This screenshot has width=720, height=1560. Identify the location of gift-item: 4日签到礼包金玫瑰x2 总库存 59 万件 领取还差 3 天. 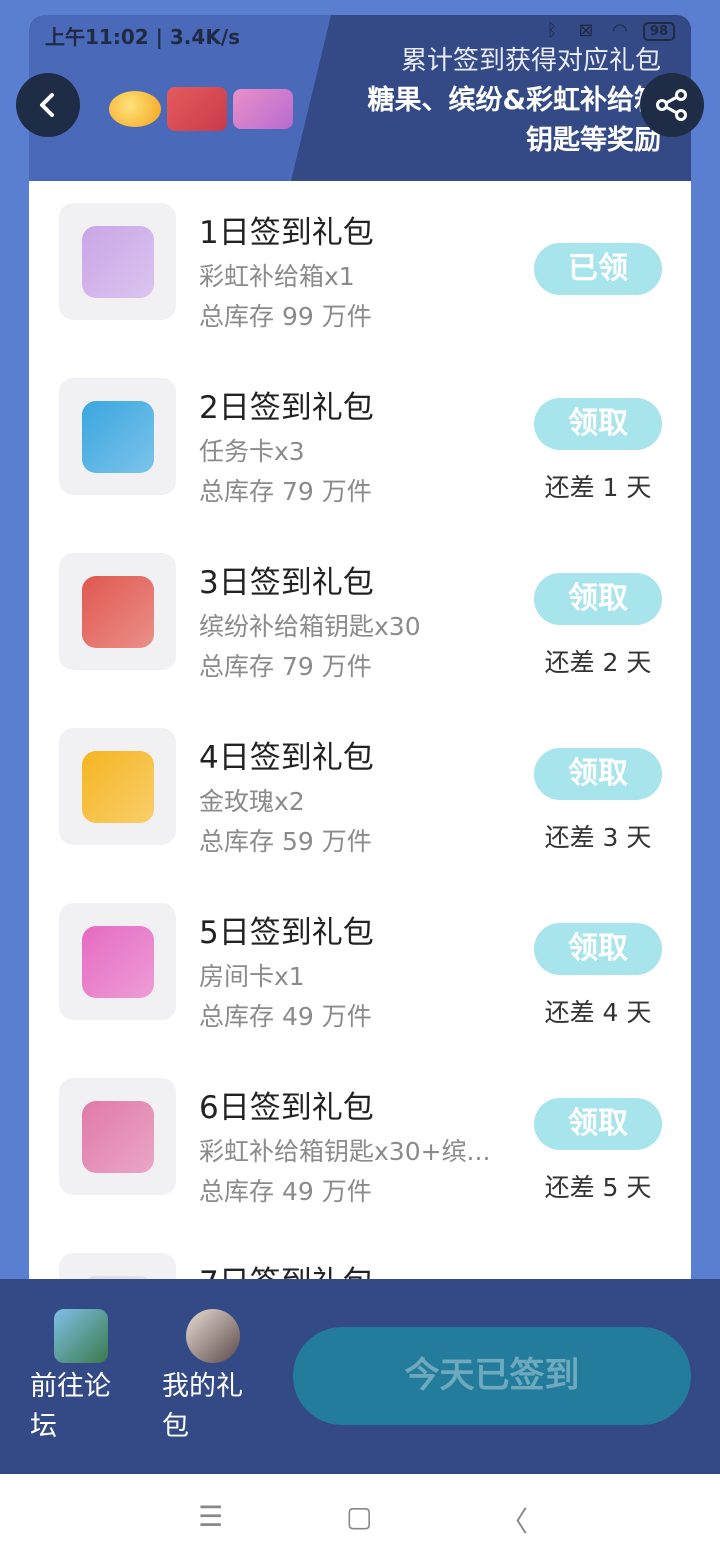
(360, 793).